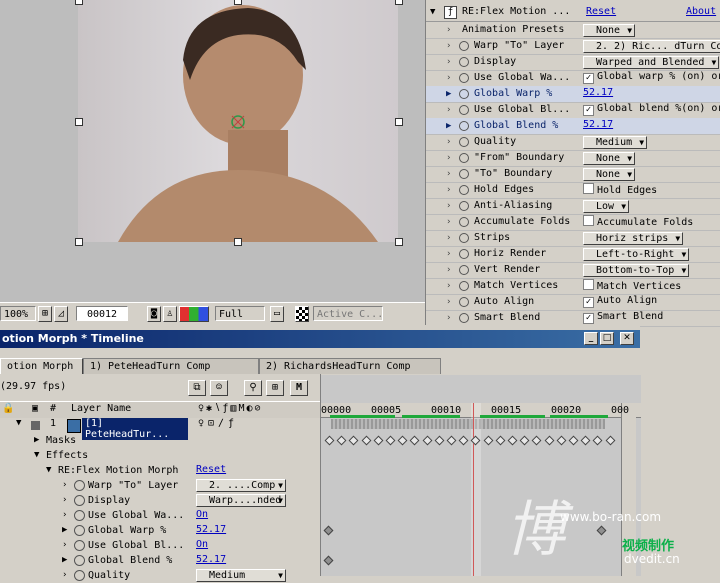 Image resolution: width=720 pixels, height=583 pixels. I want to click on effect-row-dropdown: Bottom-to-Top, so click(636, 270).